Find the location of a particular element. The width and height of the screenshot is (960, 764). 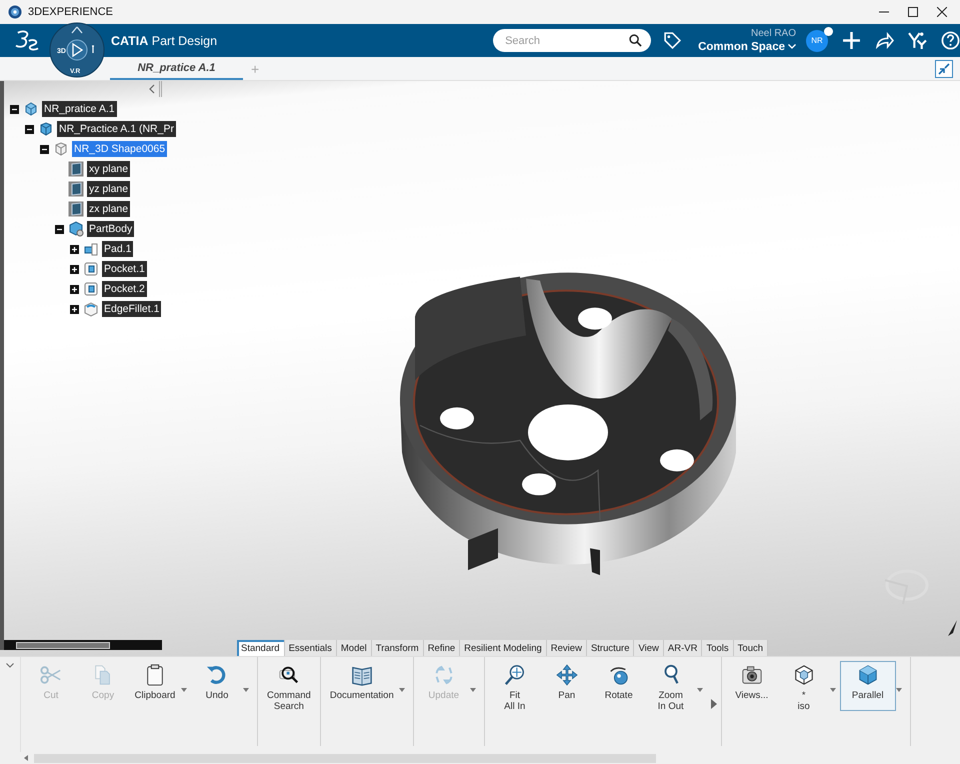

user-name: Neel RAO is located at coordinates (773, 34).